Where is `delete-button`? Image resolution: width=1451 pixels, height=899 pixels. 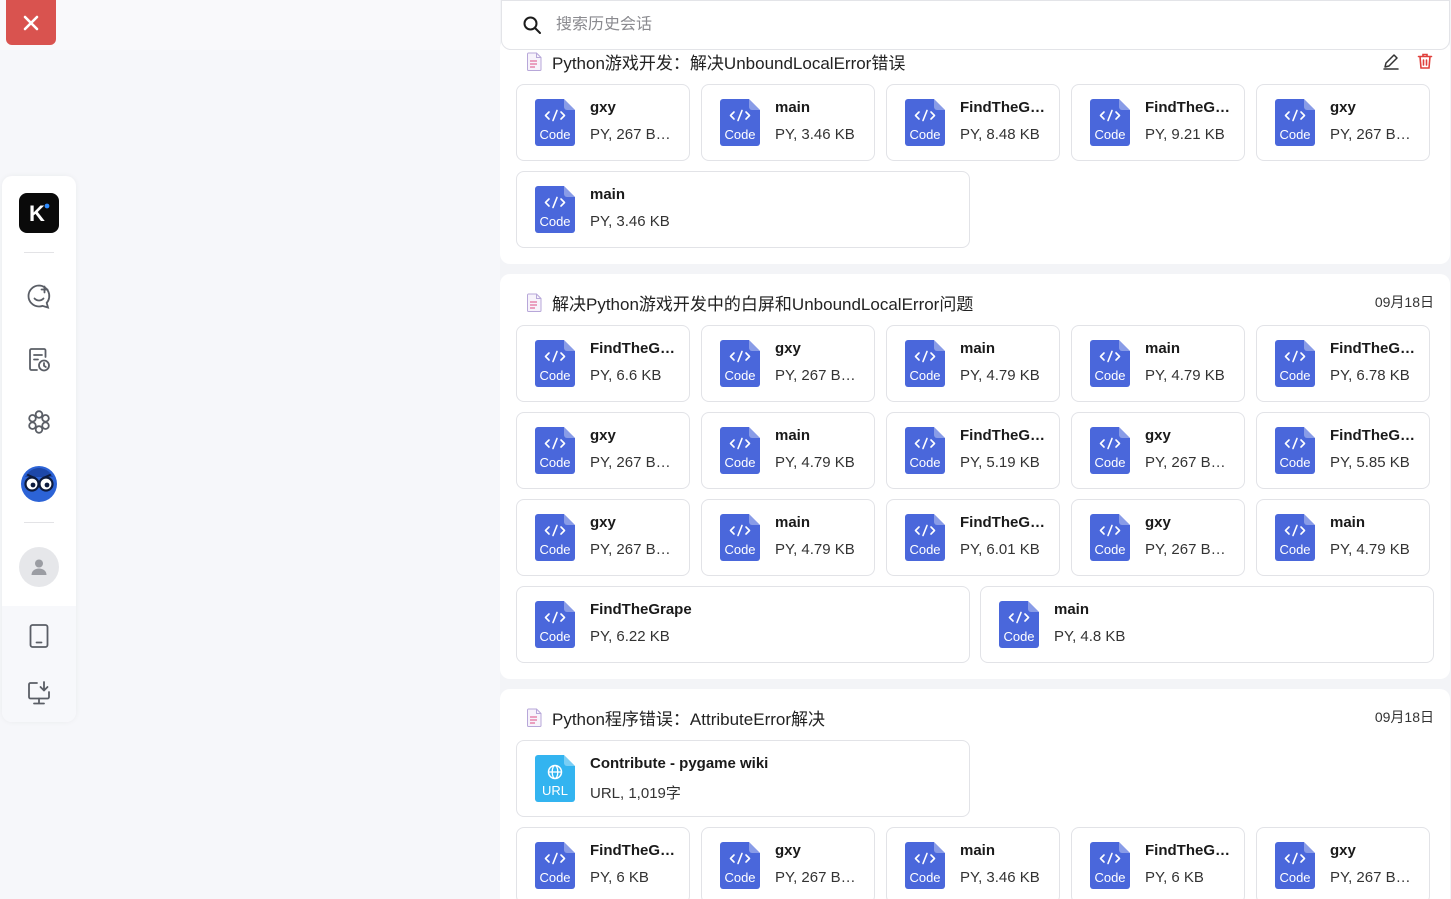
delete-button is located at coordinates (1425, 61).